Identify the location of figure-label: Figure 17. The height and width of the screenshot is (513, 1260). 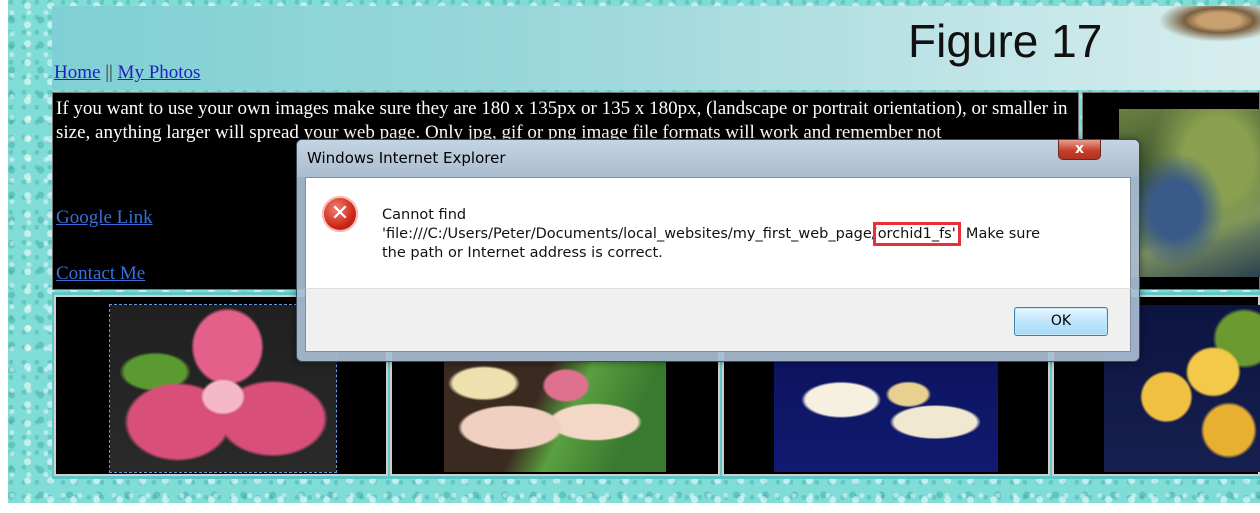
(1005, 41).